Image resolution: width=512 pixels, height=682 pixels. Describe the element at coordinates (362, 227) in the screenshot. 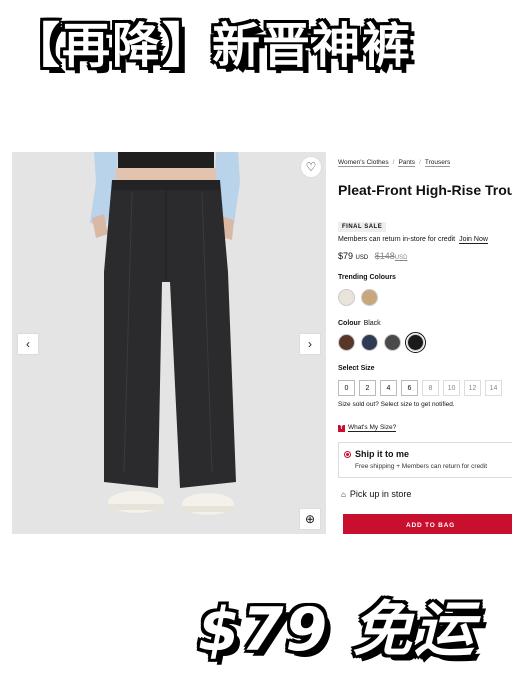

I see `final-sale-badge: FINAL SALE` at that location.